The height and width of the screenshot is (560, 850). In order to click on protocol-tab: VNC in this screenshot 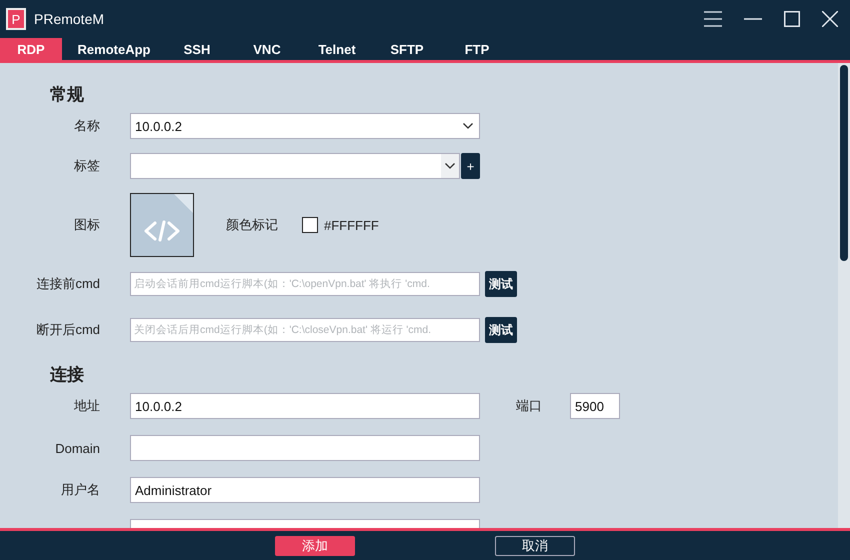, I will do `click(267, 49)`.